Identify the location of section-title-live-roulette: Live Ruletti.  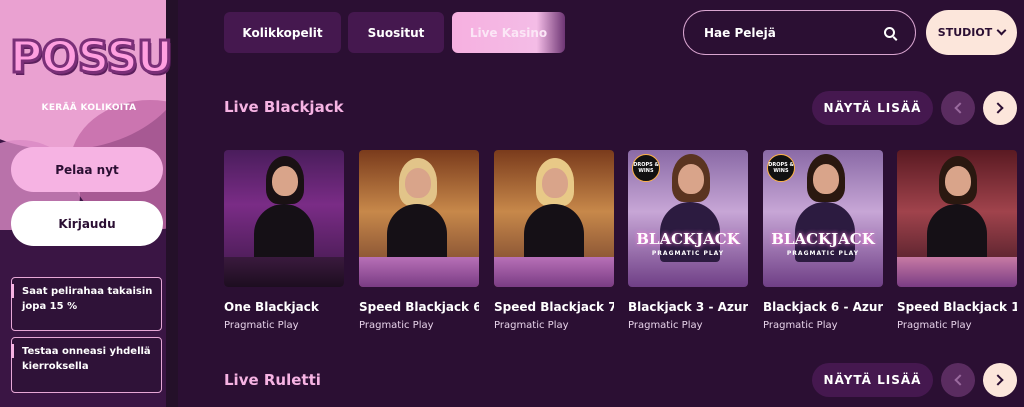
(272, 380).